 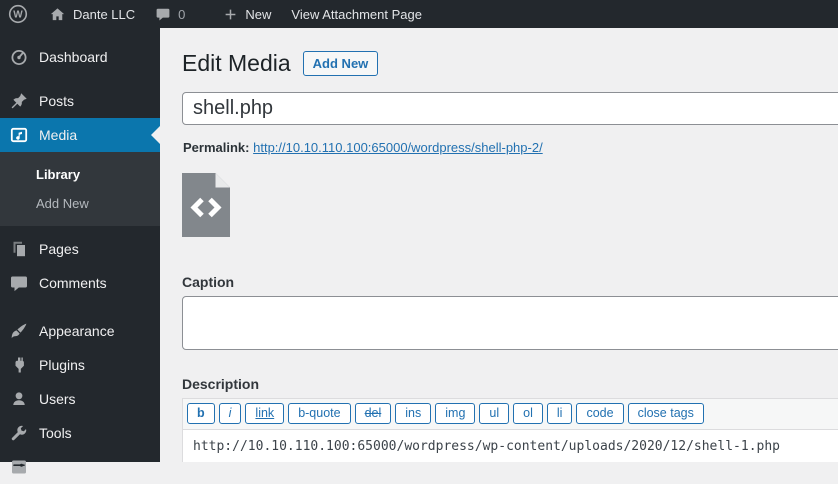 I want to click on add-new-button: Add New, so click(x=340, y=64).